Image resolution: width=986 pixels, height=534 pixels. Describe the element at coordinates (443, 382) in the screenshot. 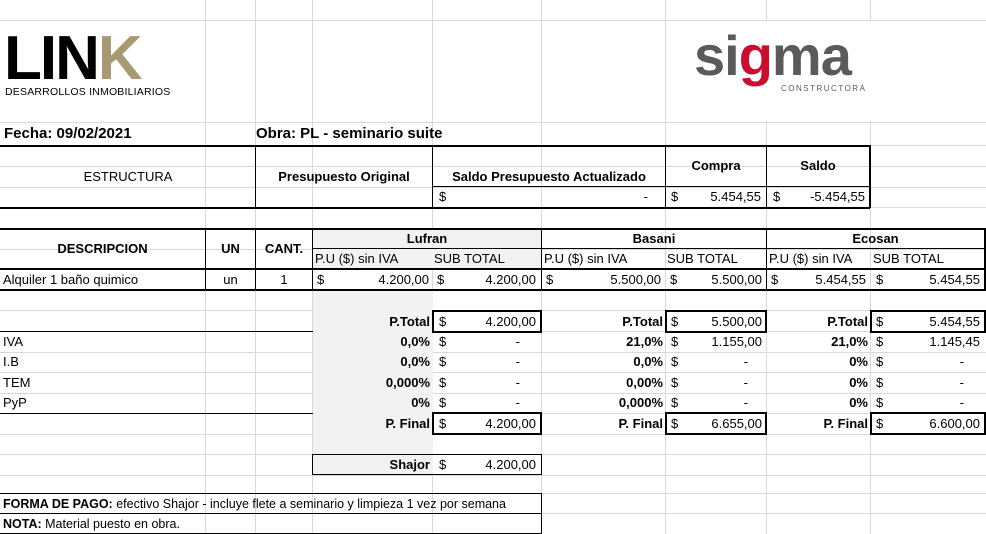

I see `lufran-tem-cur: $` at that location.